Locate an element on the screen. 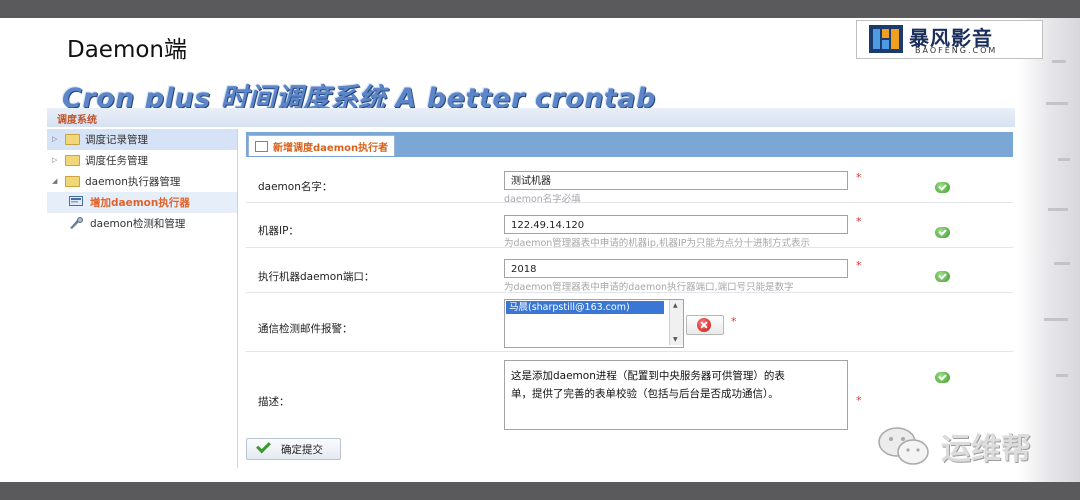 The image size is (1080, 500). sidebar-item-daemon-executors: ◢ daemon执行器管理 is located at coordinates (142, 181).